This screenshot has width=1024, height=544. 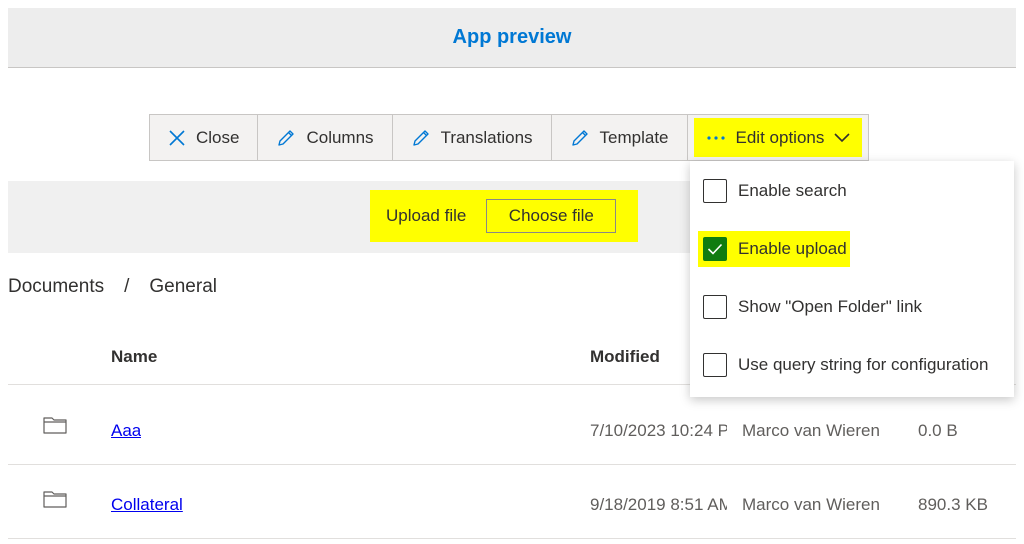 I want to click on menu-item-label: Show "Open Folder" link, so click(x=830, y=306).